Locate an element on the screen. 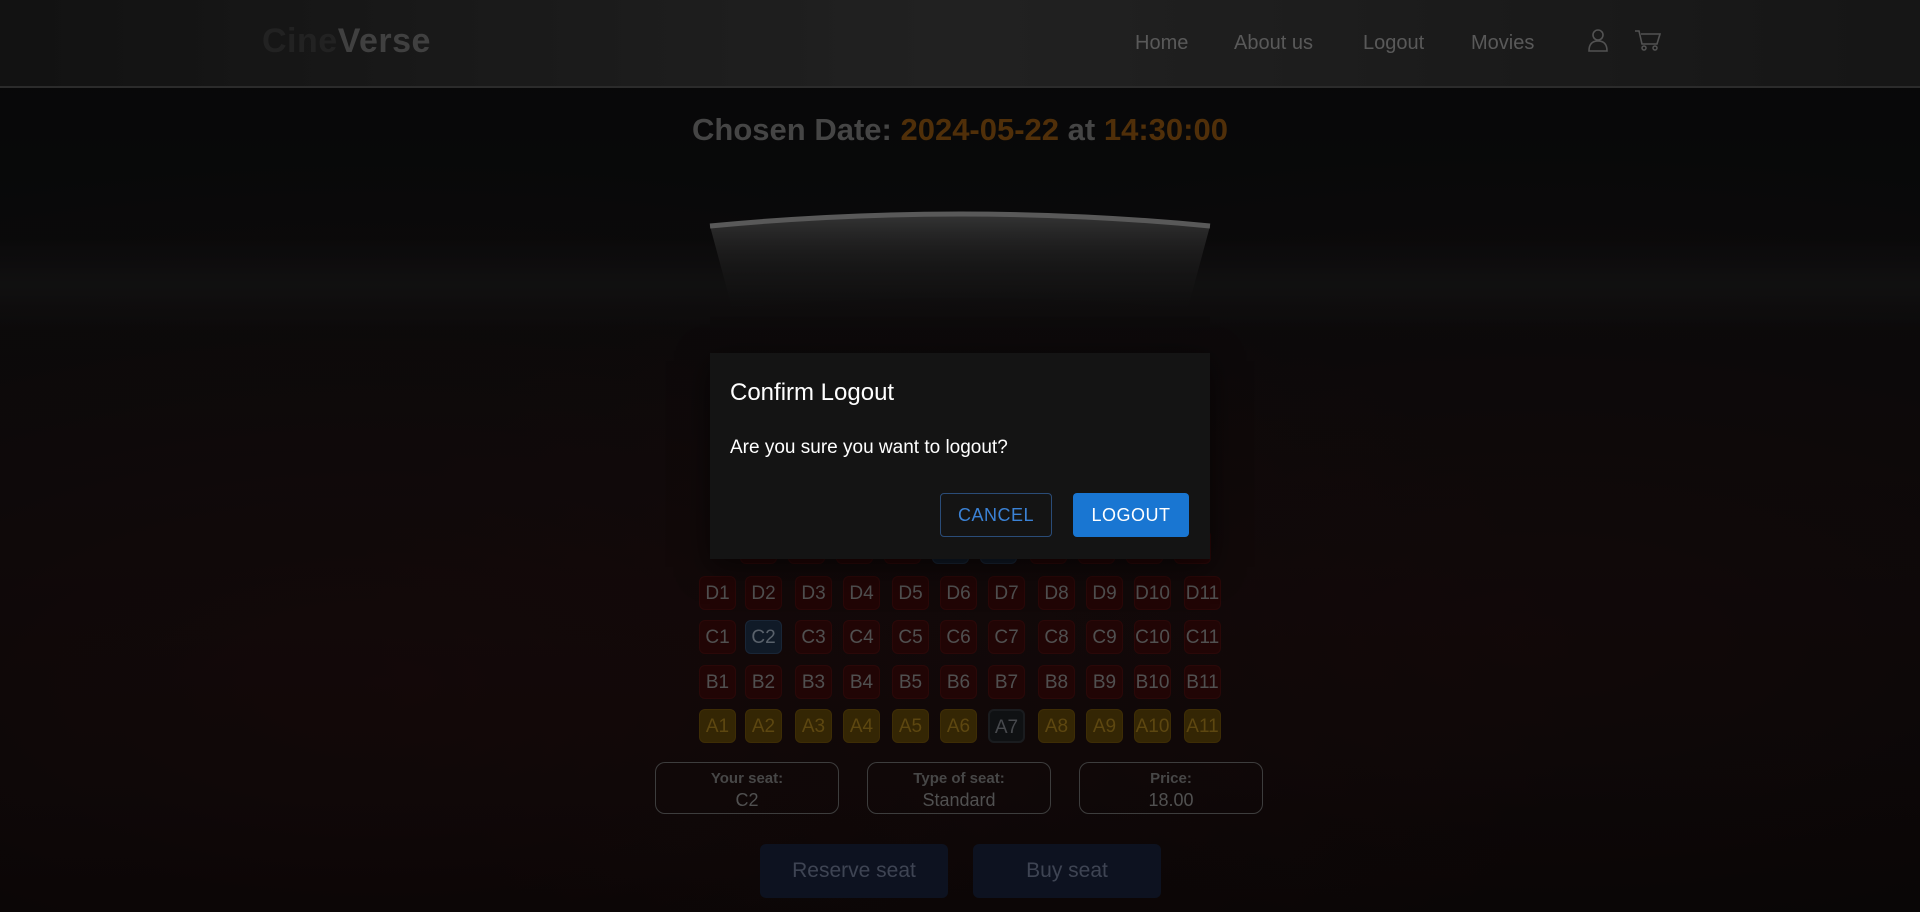  dialog-message: Are you sure you want to logout? is located at coordinates (869, 447).